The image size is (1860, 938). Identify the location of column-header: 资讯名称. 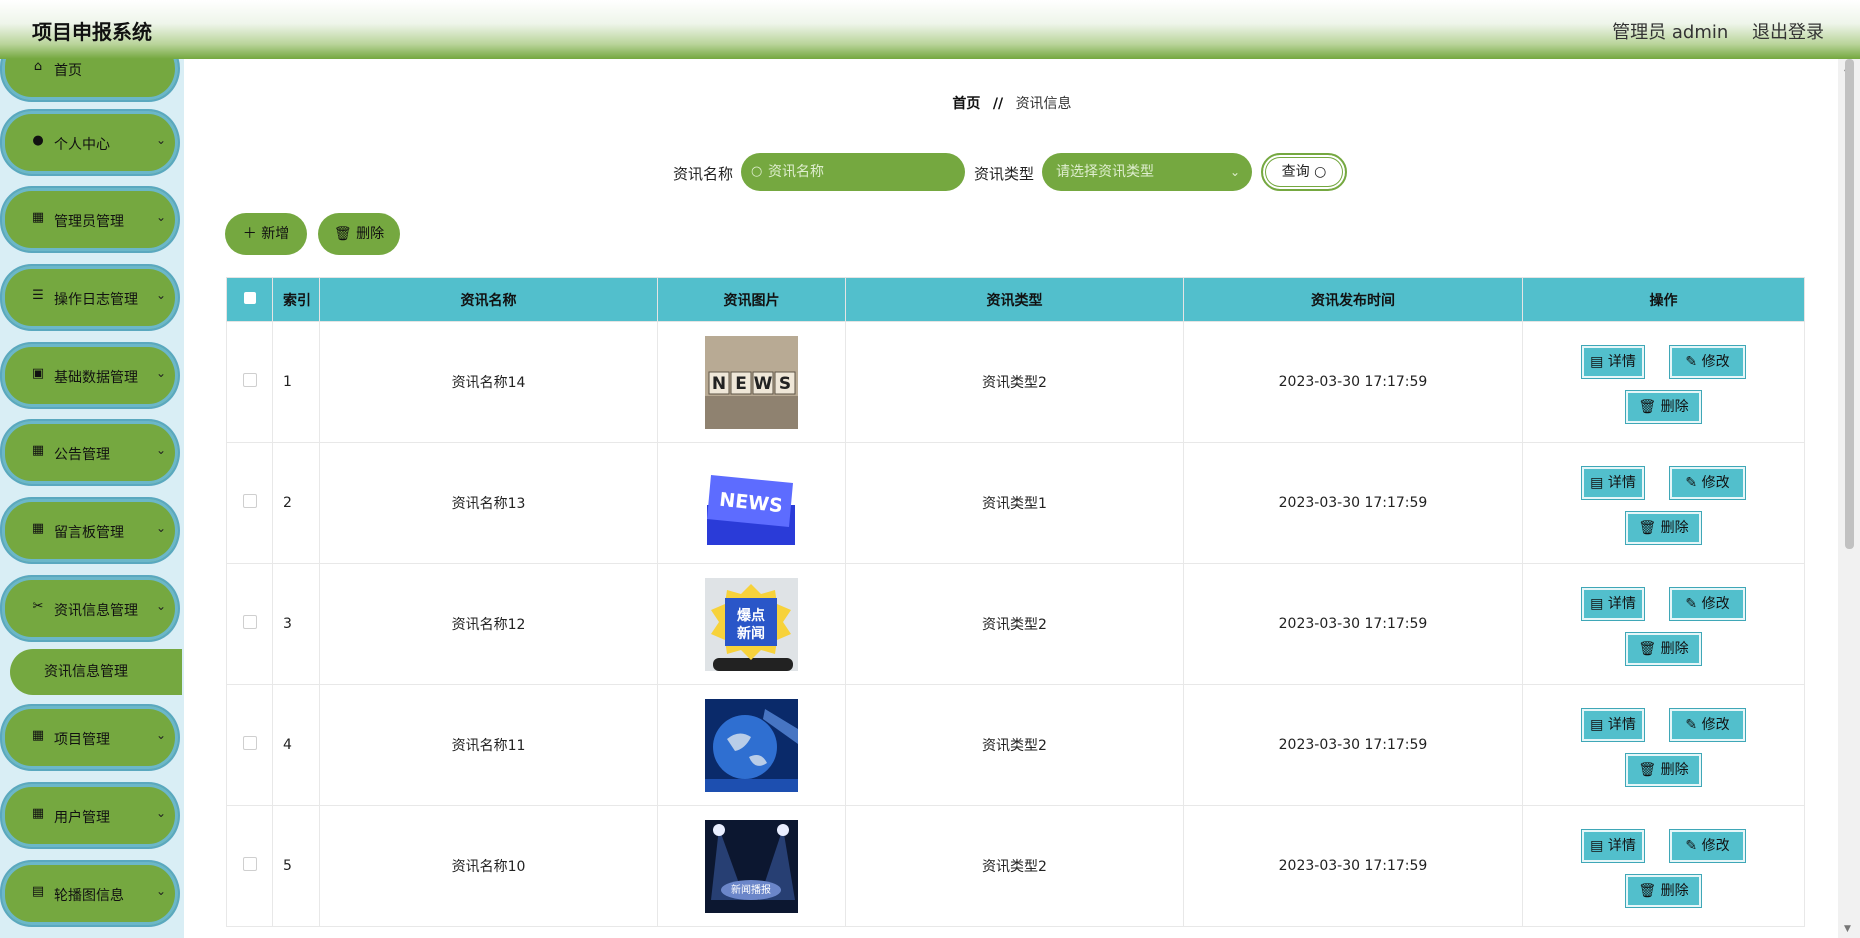
(488, 299).